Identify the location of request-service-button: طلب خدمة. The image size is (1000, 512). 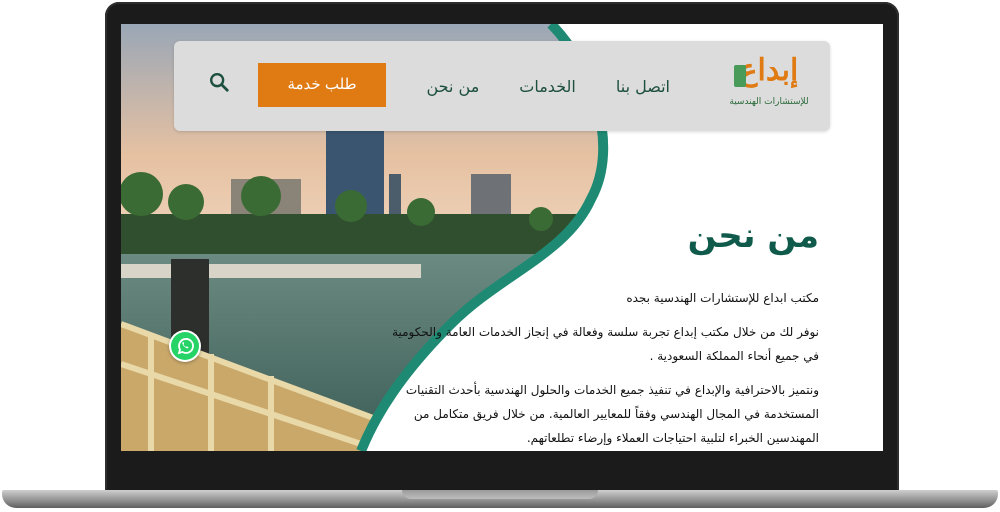
(322, 85).